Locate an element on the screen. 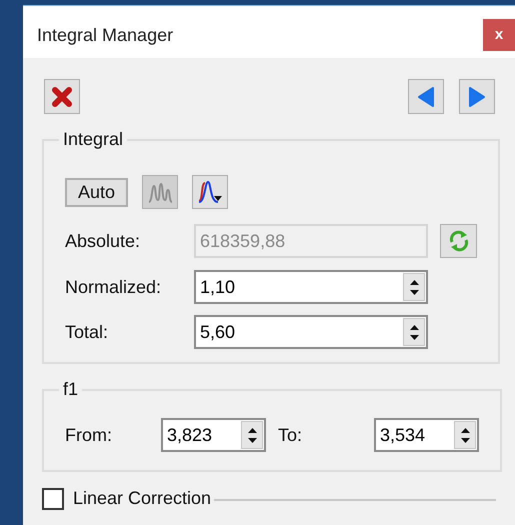 Image resolution: width=515 pixels, height=525 pixels. close-button: x is located at coordinates (499, 35).